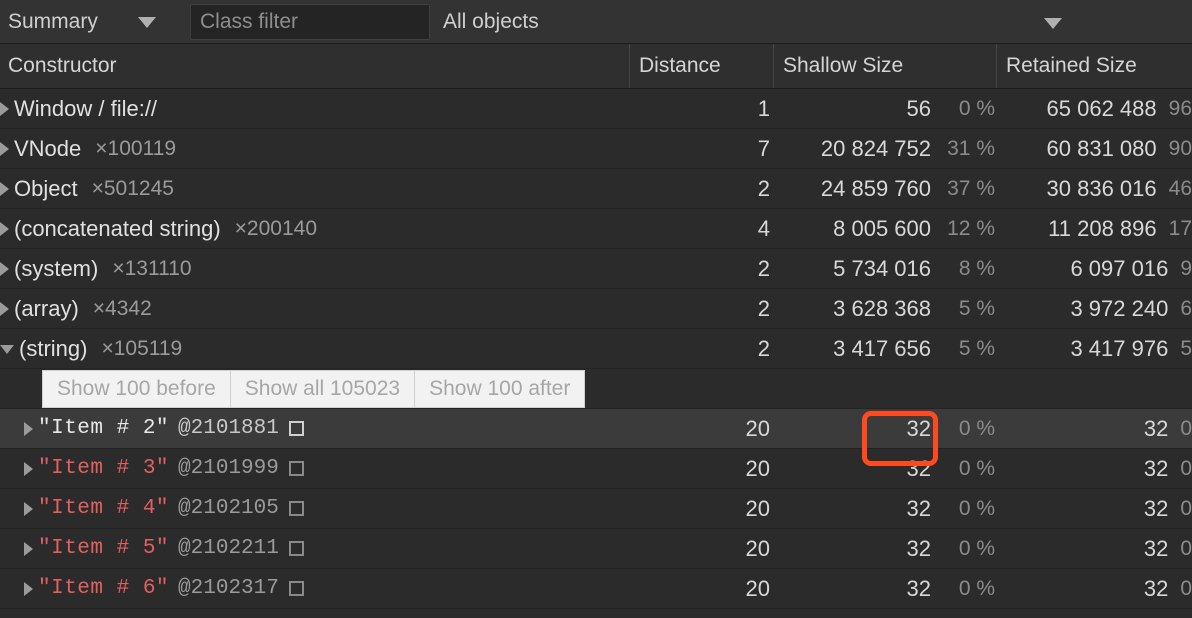 The image size is (1192, 618). Describe the element at coordinates (700, 108) in the screenshot. I see `distance-cell: 1` at that location.